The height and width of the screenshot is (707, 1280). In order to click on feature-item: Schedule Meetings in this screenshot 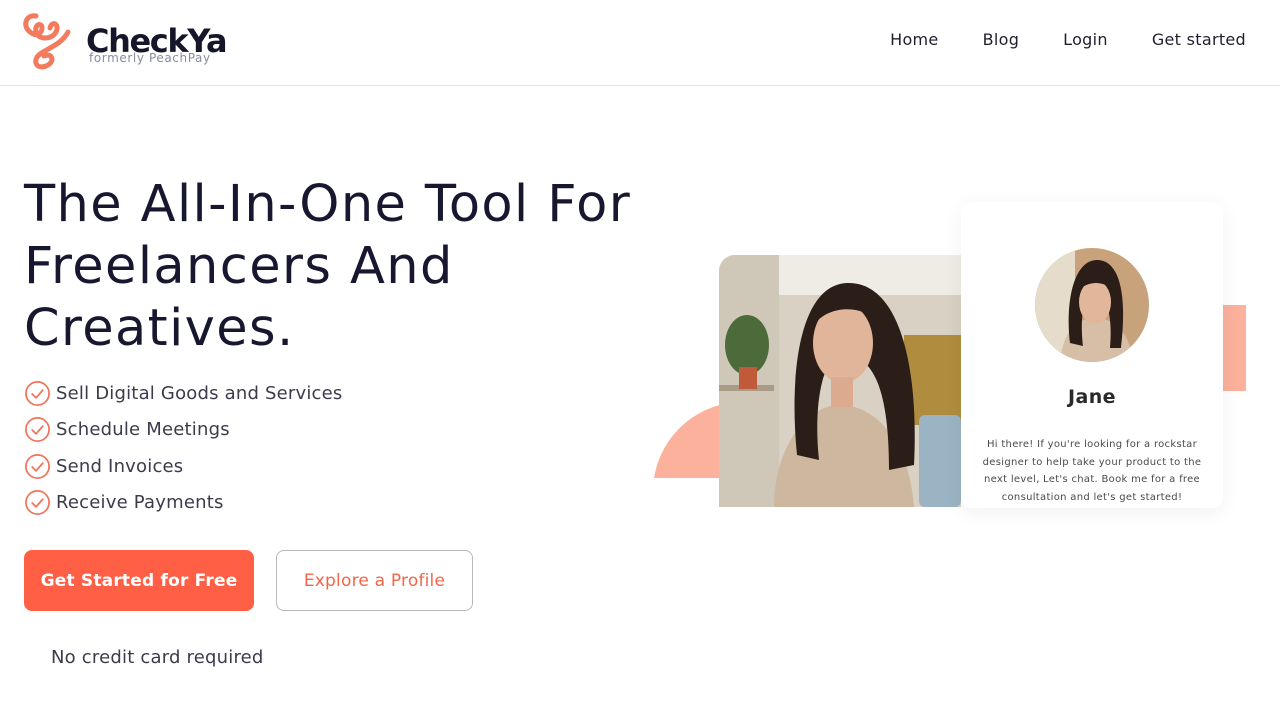, I will do `click(183, 430)`.